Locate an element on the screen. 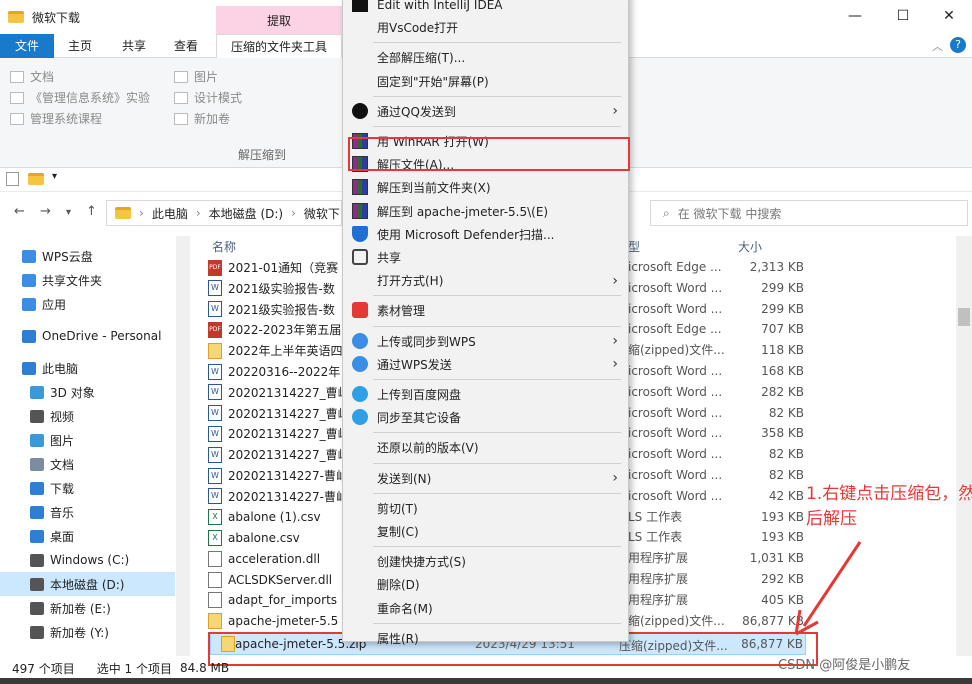  sidebar-item: 共享文件夹 is located at coordinates (87, 280).